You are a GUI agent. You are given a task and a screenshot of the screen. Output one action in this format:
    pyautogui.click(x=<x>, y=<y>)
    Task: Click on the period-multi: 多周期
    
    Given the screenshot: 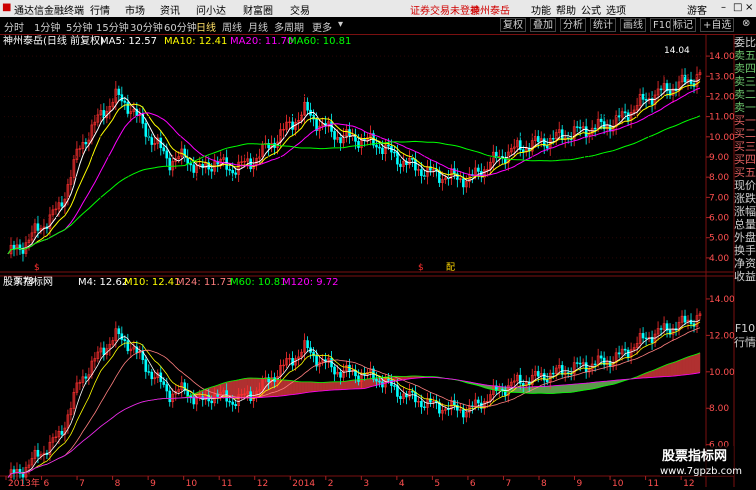 What is the action you would take?
    pyautogui.click(x=289, y=26)
    